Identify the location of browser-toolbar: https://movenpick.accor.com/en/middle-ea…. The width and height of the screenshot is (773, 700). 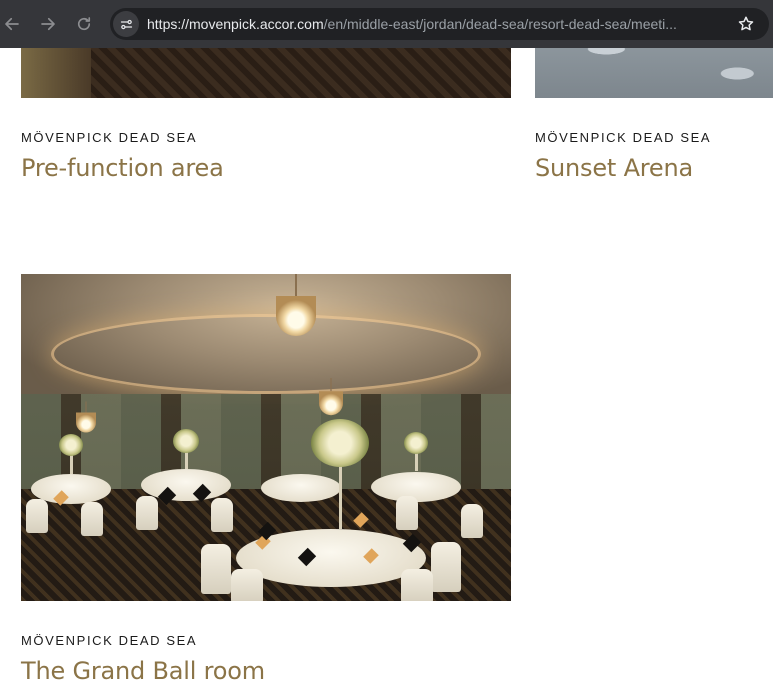
(386, 24).